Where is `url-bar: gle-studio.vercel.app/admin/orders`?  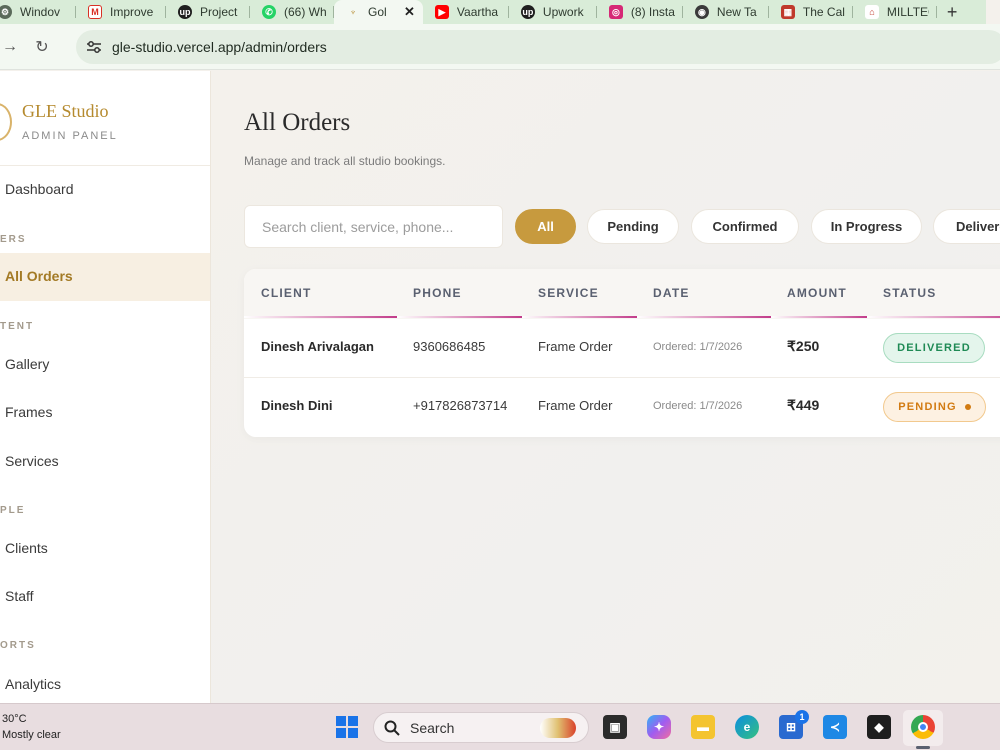
url-bar: gle-studio.vercel.app/admin/orders is located at coordinates (538, 47).